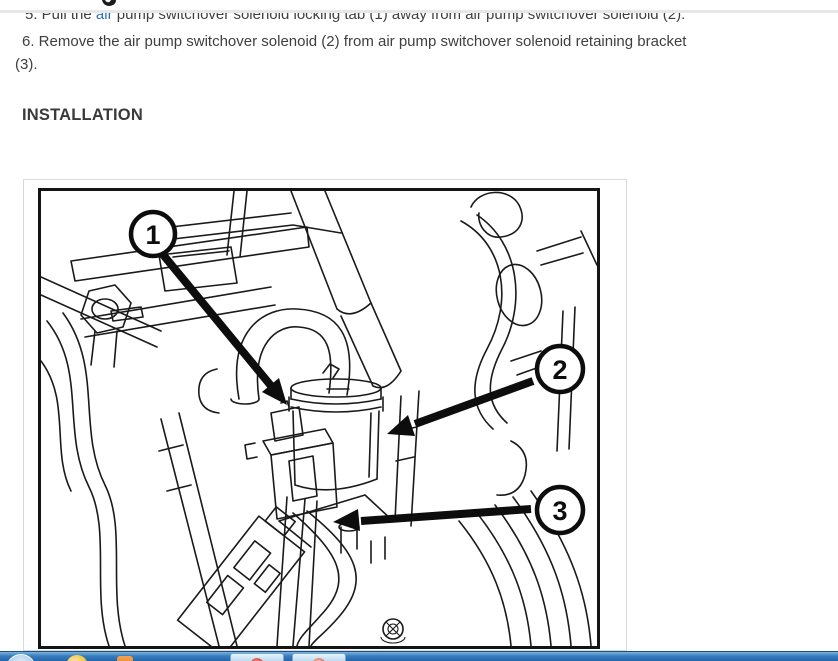 This screenshot has height=661, width=838. What do you see at coordinates (109, 3) in the screenshot?
I see `cut-off-text-descender` at bounding box center [109, 3].